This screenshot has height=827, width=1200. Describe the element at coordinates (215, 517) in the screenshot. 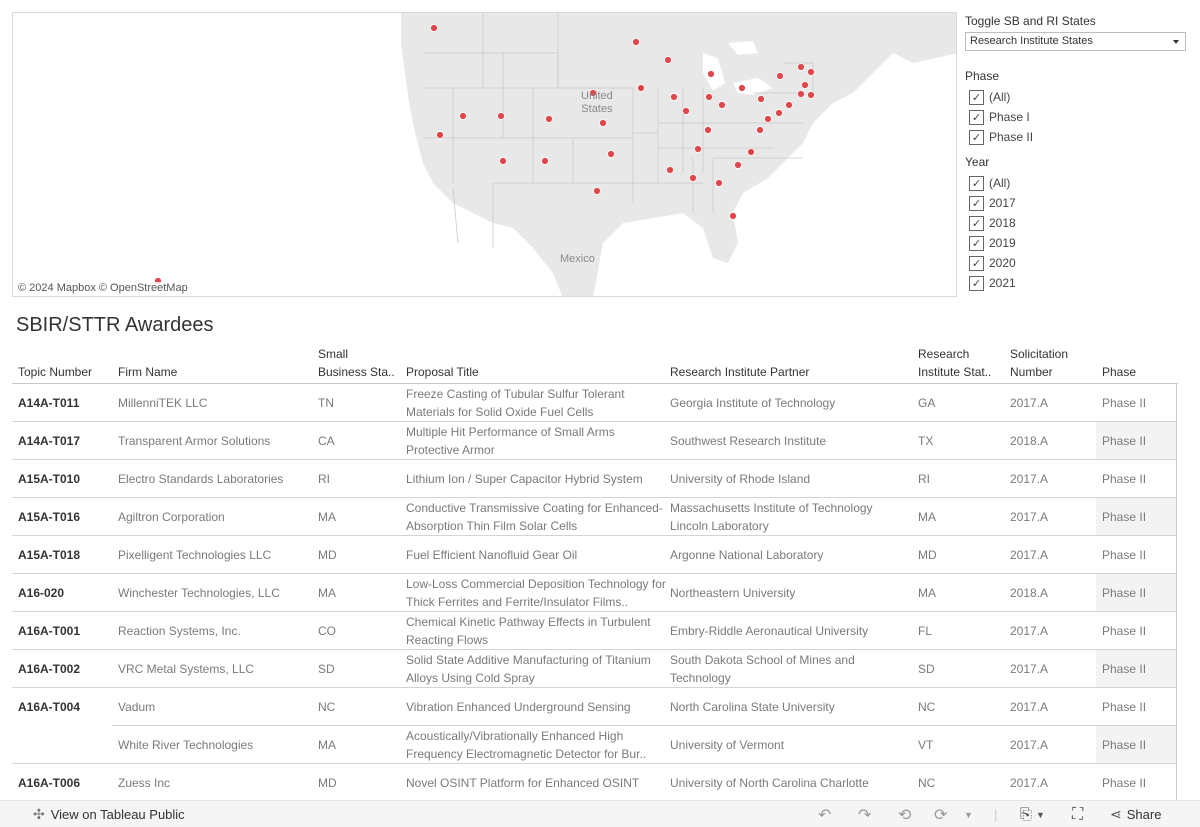

I see `cell-firm: Agiltron Corporation` at that location.